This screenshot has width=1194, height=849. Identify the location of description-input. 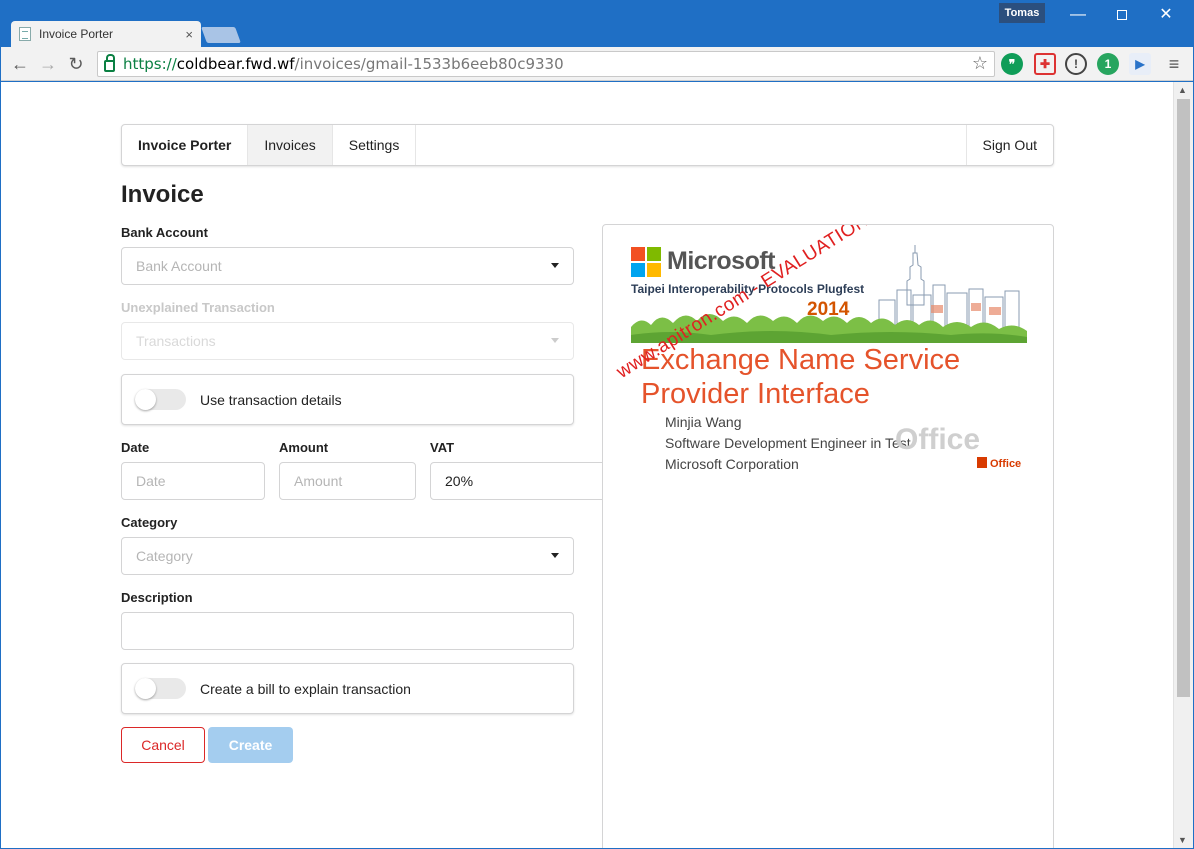
(347, 631).